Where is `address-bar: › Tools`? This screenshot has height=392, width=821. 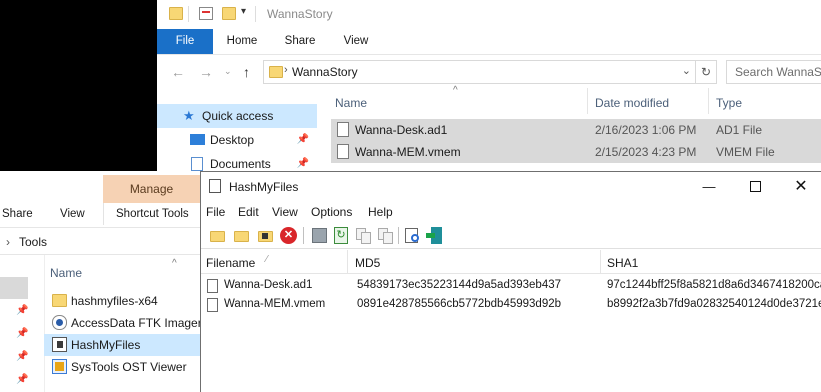 address-bar: › Tools is located at coordinates (100, 241).